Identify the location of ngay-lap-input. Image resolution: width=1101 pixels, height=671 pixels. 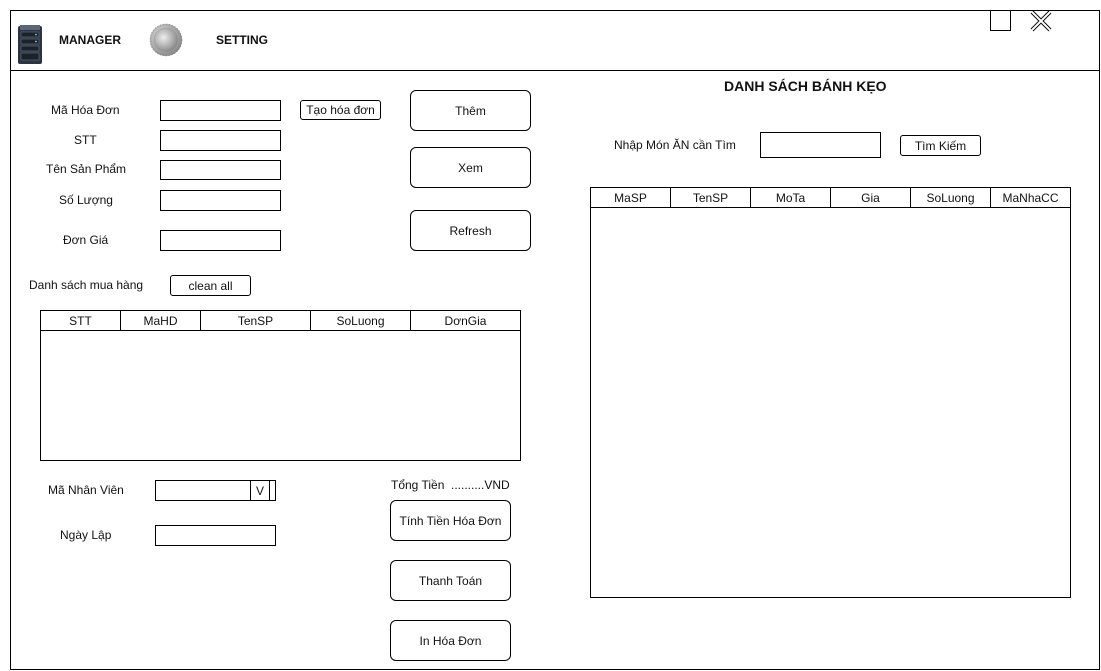
(215, 535).